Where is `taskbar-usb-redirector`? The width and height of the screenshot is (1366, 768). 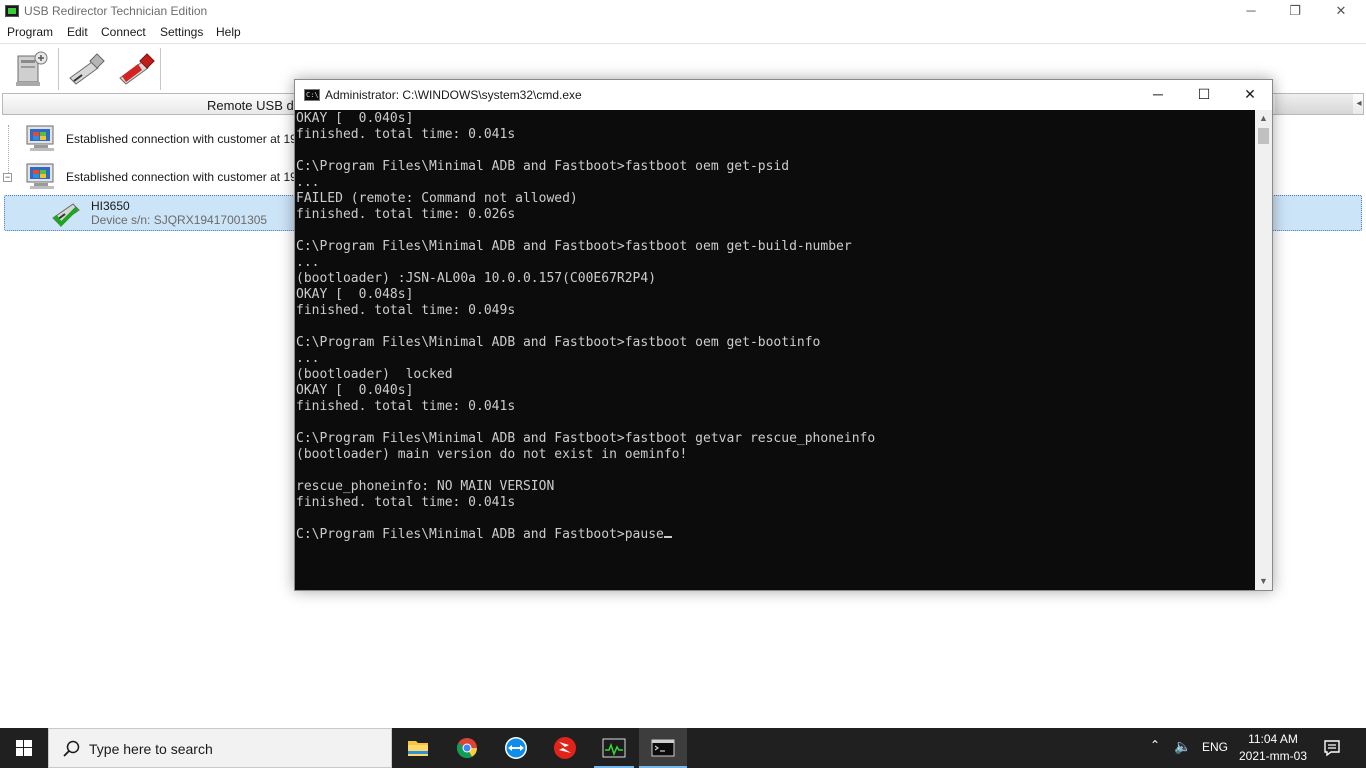 taskbar-usb-redirector is located at coordinates (614, 748).